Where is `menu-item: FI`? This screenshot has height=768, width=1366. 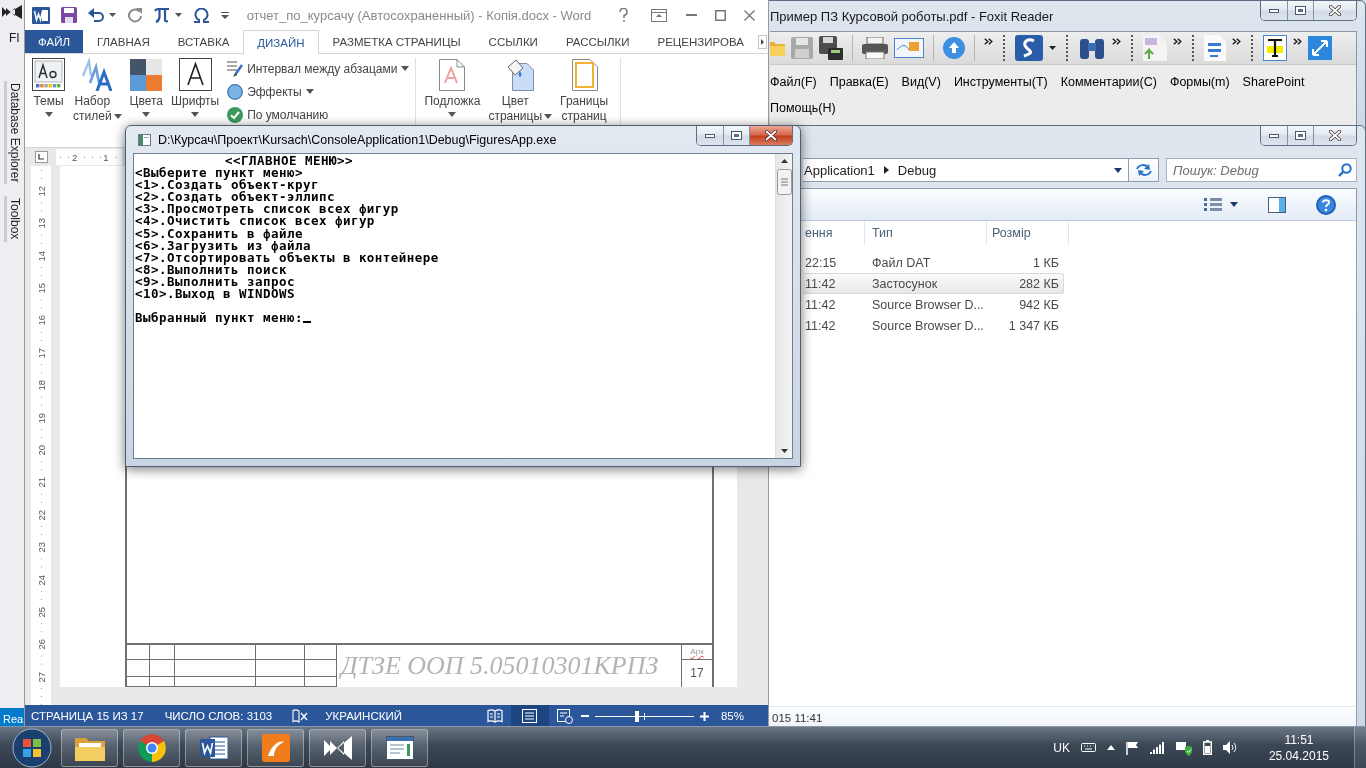 menu-item: FI is located at coordinates (14, 38).